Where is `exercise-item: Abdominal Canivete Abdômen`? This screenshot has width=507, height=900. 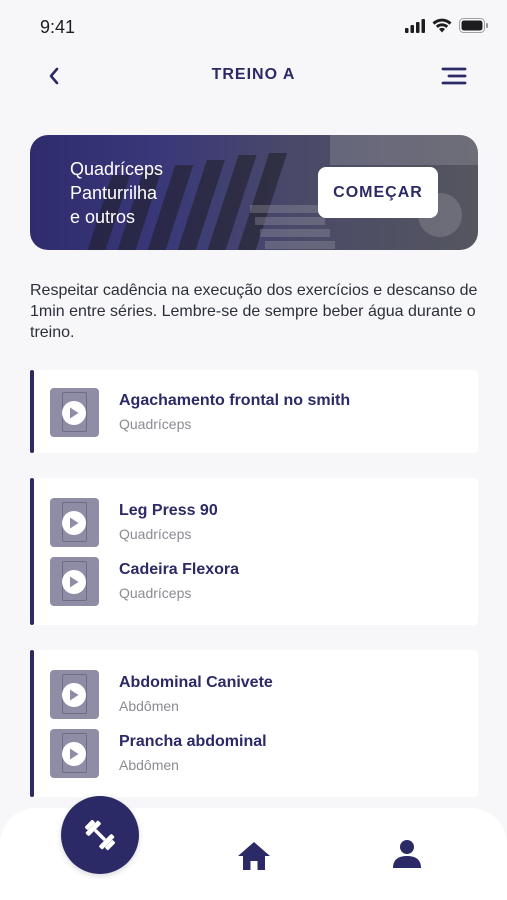 exercise-item: Abdominal Canivete Abdômen is located at coordinates (260, 694).